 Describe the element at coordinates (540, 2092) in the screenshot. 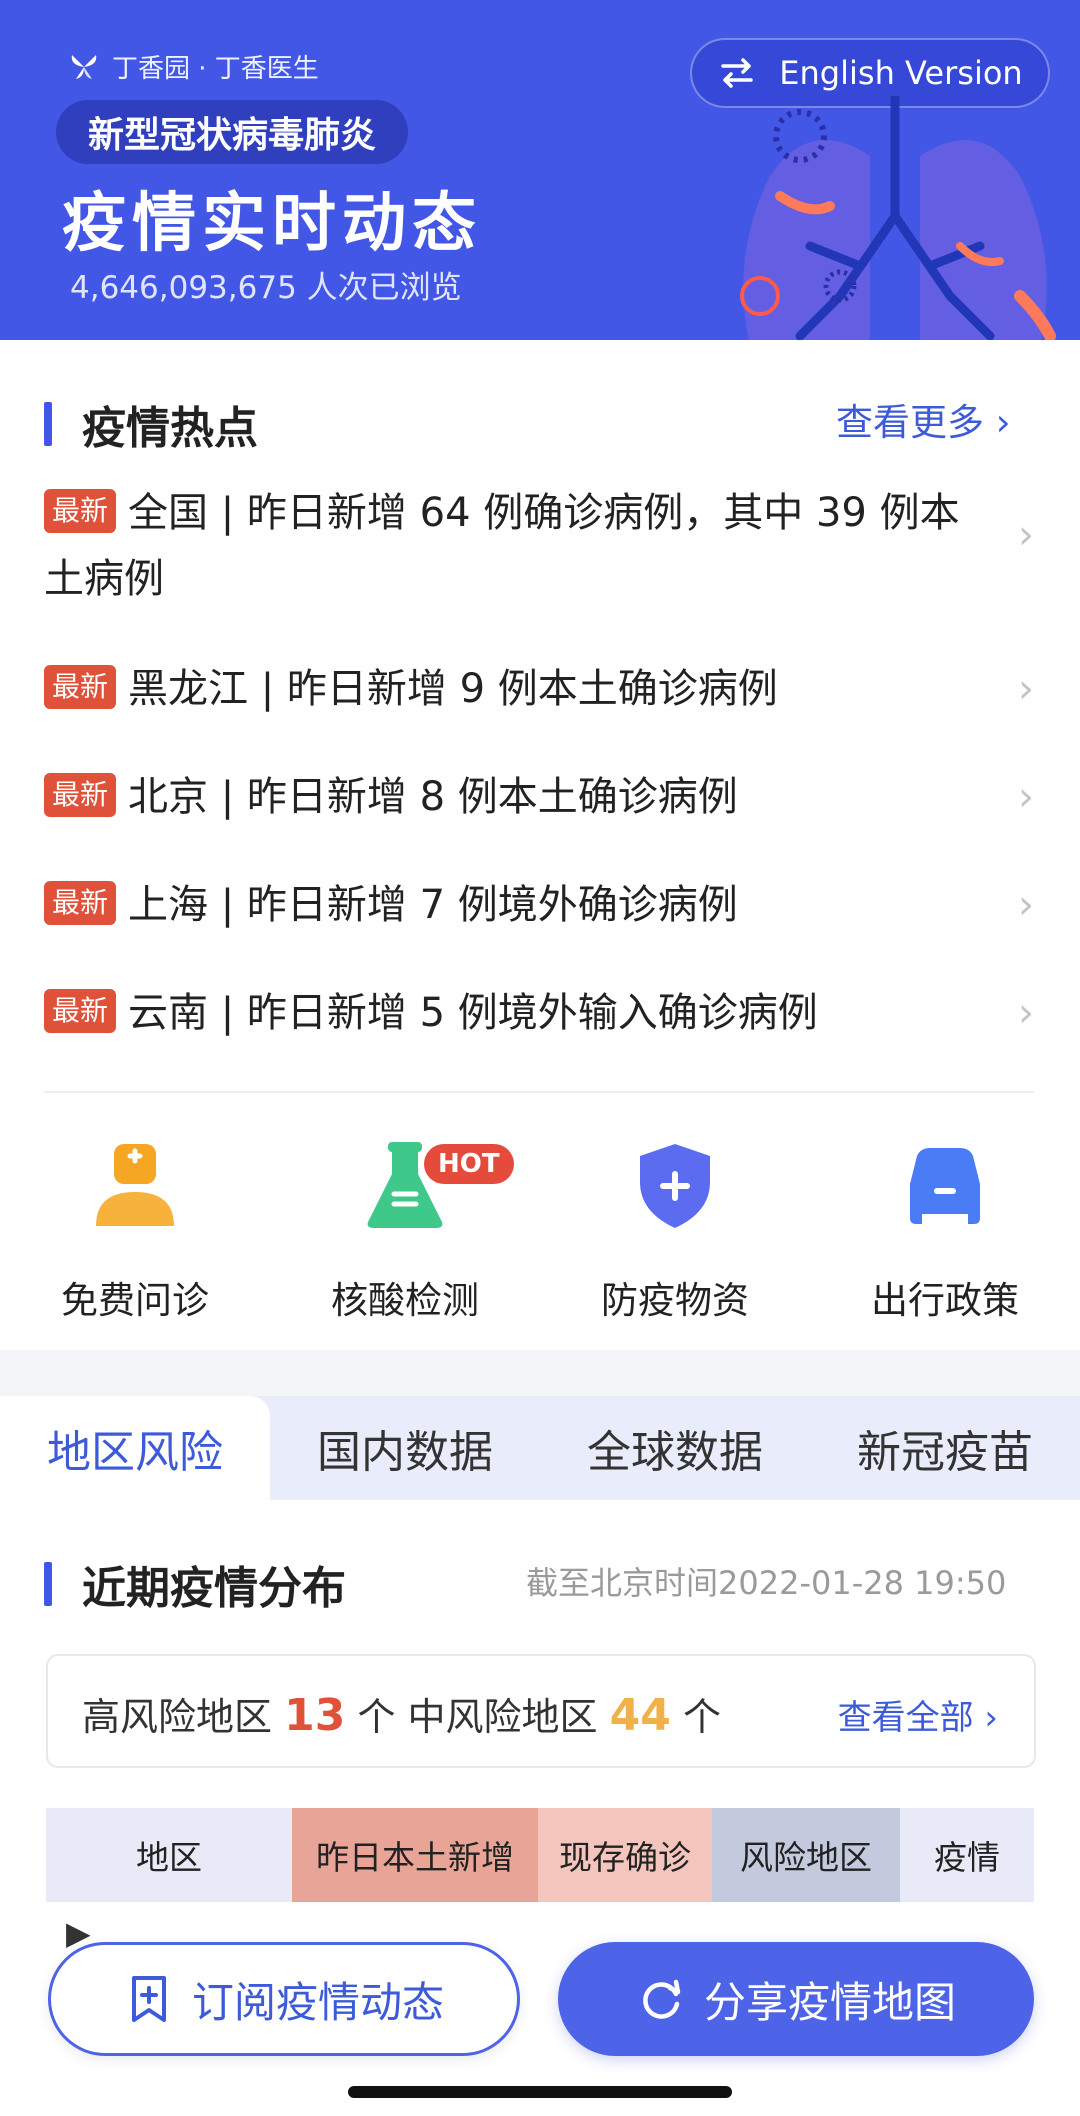

I see `home-indicator` at that location.